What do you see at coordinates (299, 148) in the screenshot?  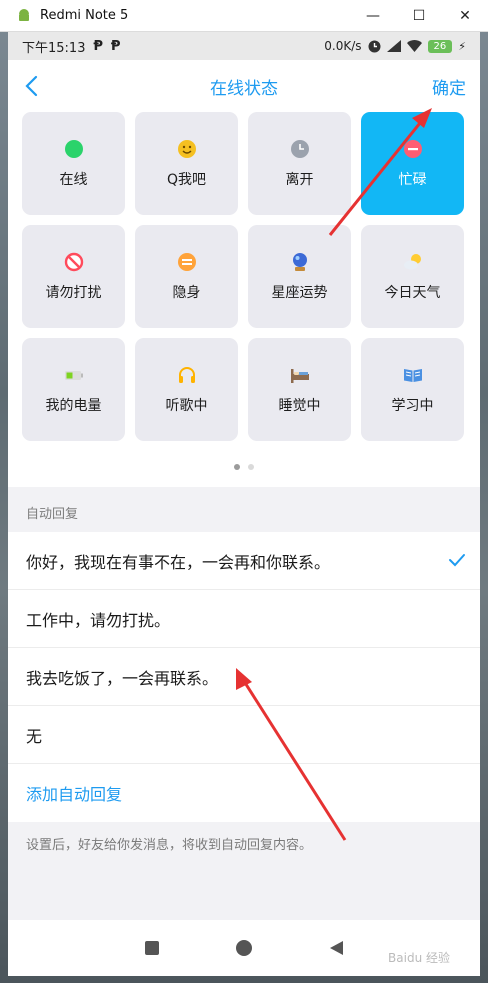 I see `clock-icon` at bounding box center [299, 148].